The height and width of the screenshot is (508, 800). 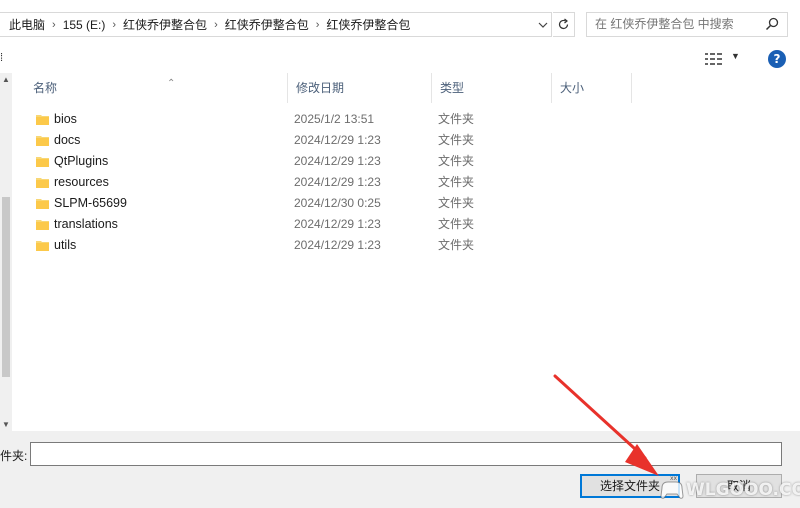 I want to click on table-row: QtPlugins 2024/12/29 1:23 文件夹, so click(x=406, y=161).